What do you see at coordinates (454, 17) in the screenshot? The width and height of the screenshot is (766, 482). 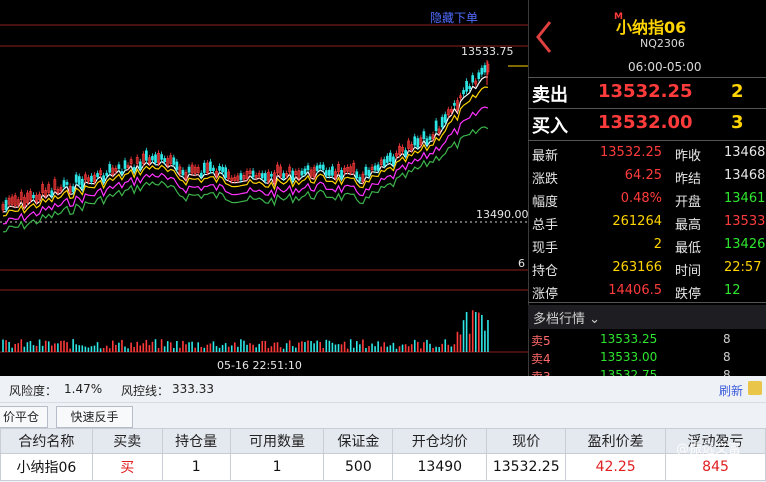 I see `hide-order-link: 隐藏下单` at bounding box center [454, 17].